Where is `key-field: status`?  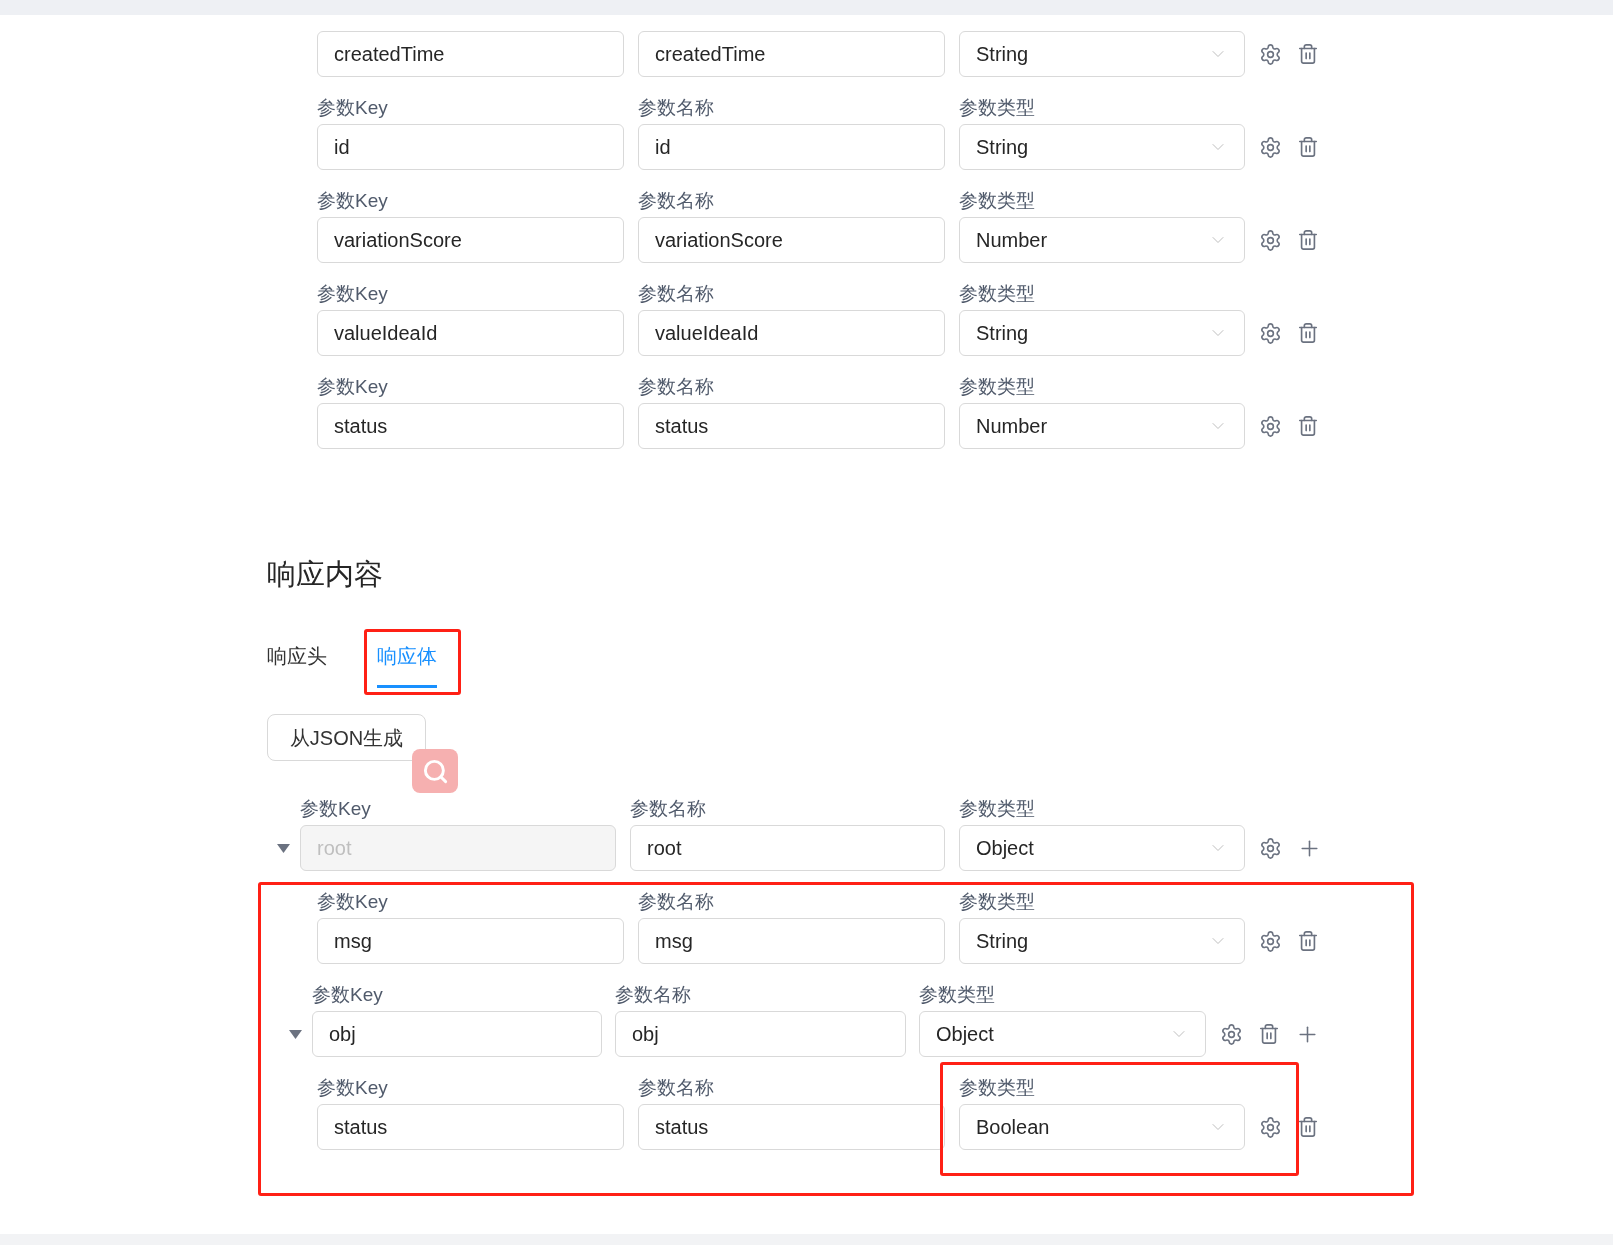 key-field: status is located at coordinates (470, 426).